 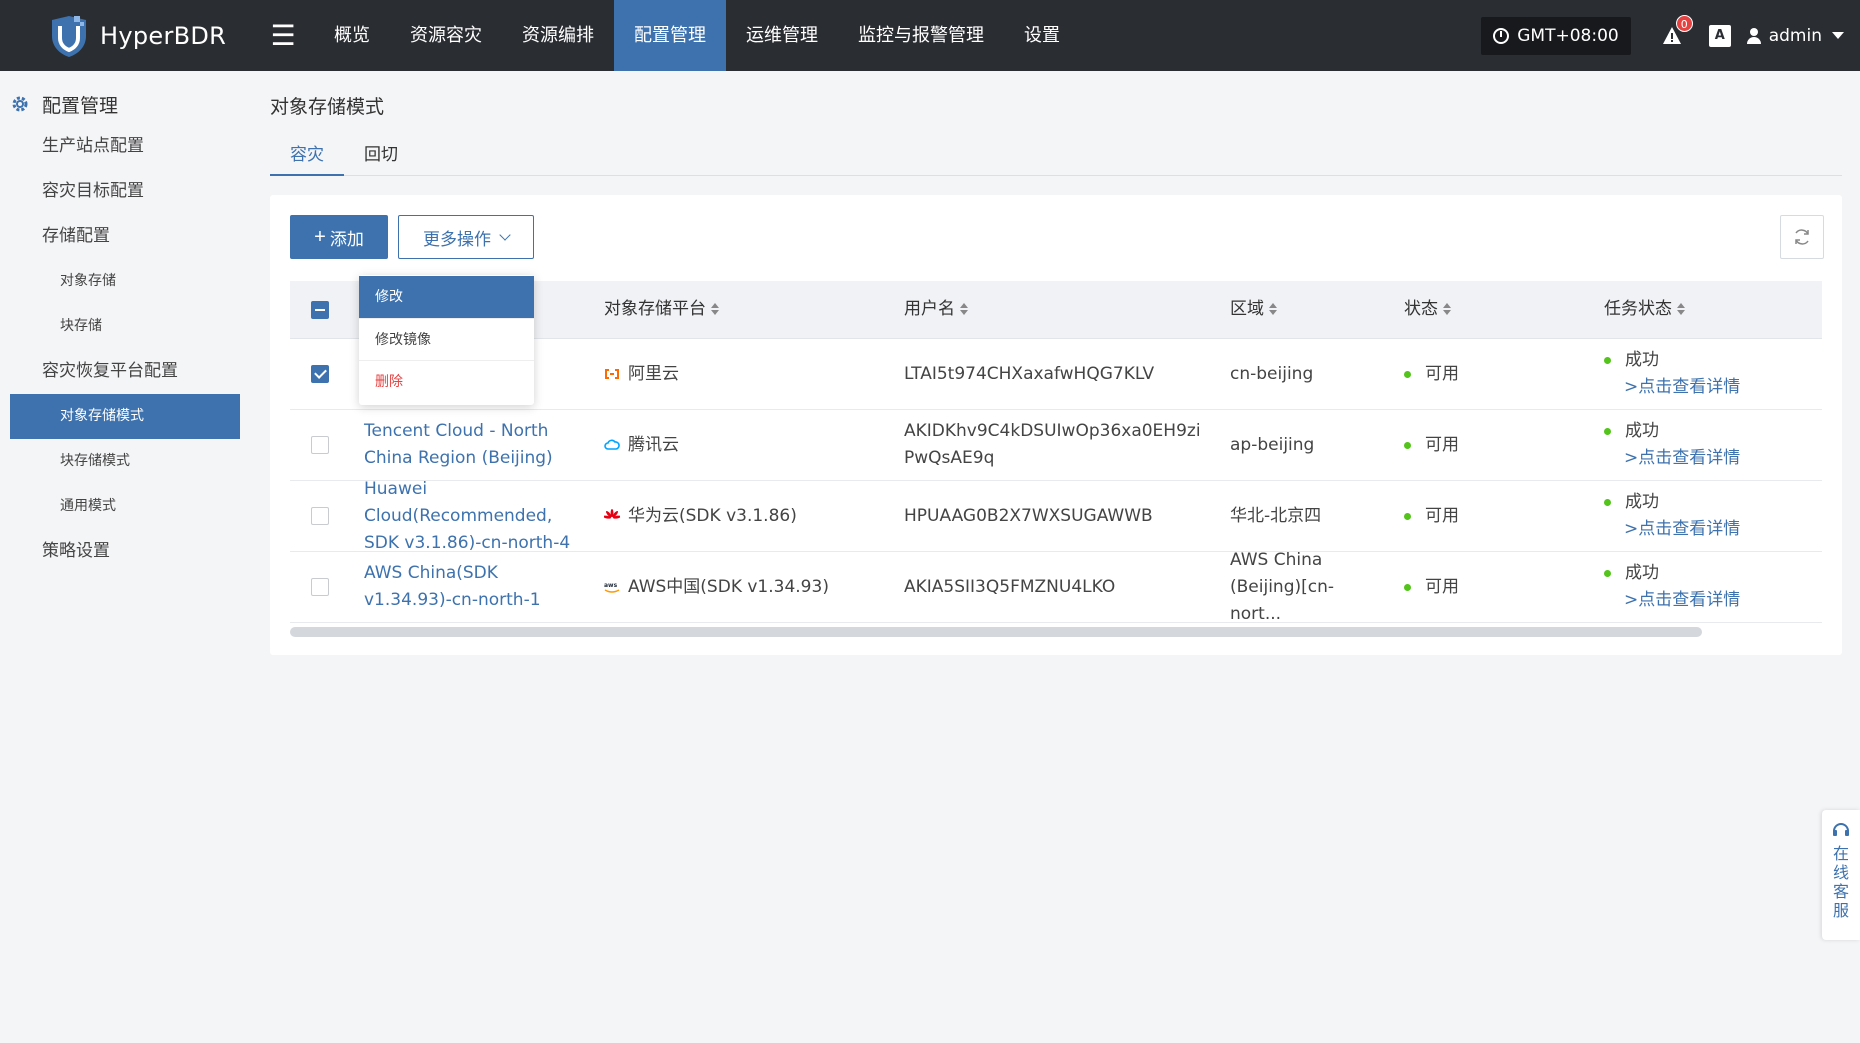 What do you see at coordinates (1053, 309) in the screenshot?
I see `column-header-username: 用户名` at bounding box center [1053, 309].